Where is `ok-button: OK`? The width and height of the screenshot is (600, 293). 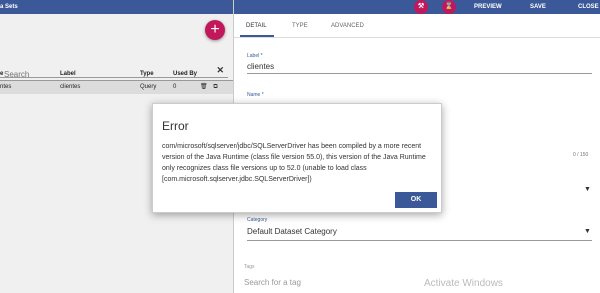
ok-button: OK is located at coordinates (416, 200).